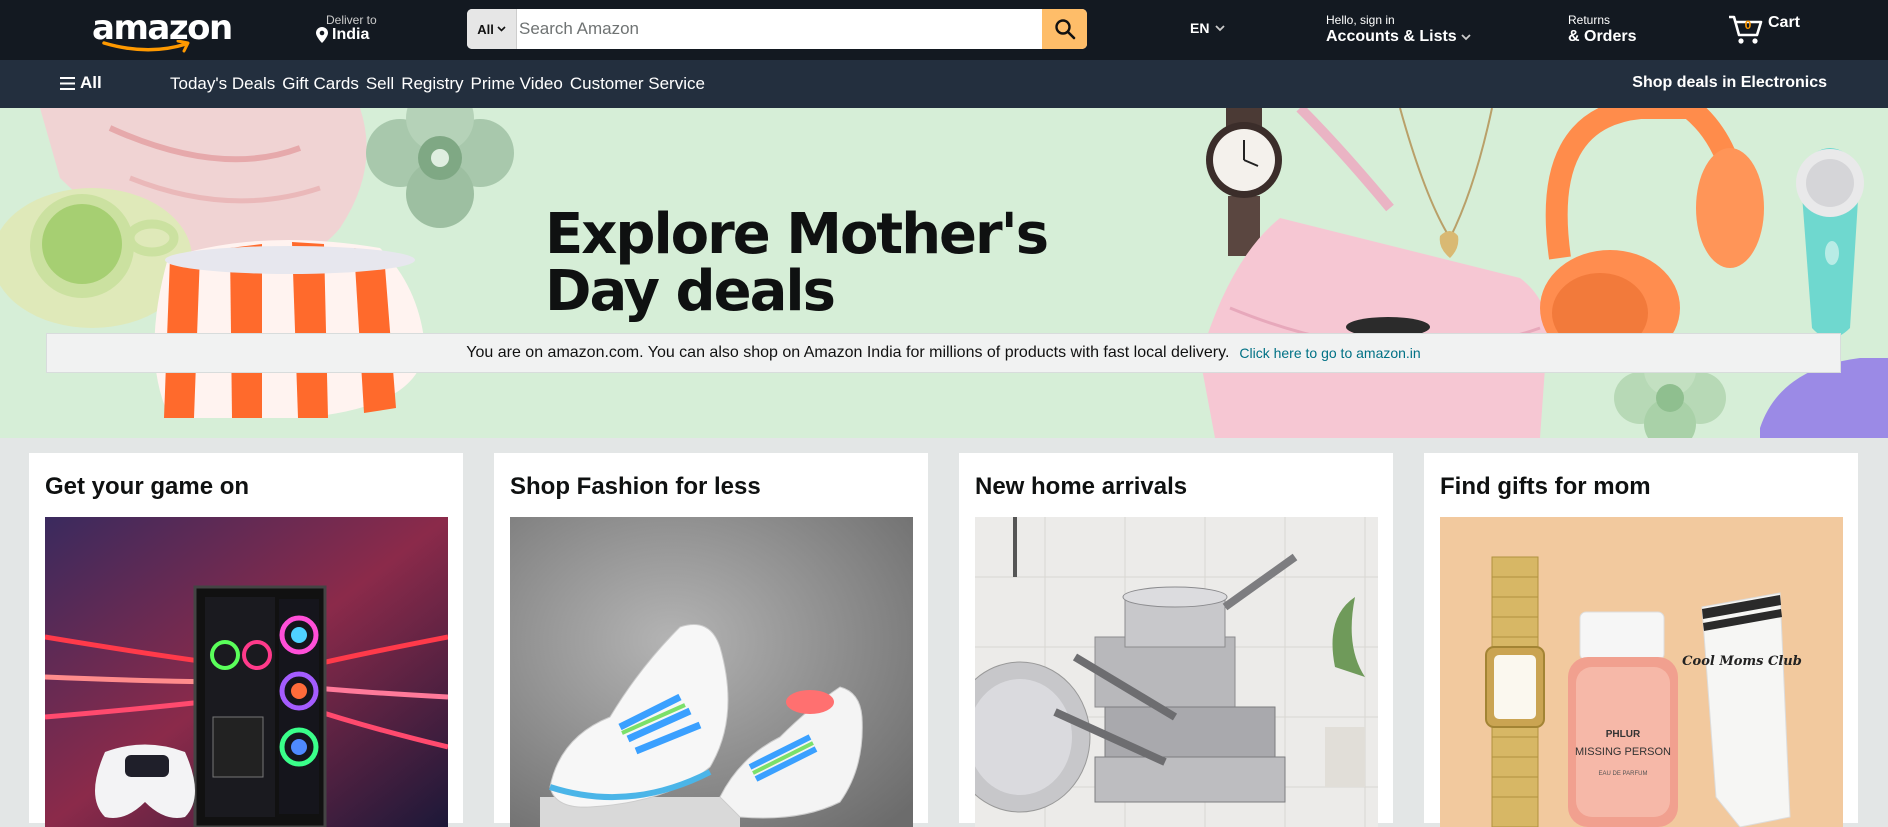 The width and height of the screenshot is (1888, 827). I want to click on cart-button: 0 Cart, so click(1764, 29).